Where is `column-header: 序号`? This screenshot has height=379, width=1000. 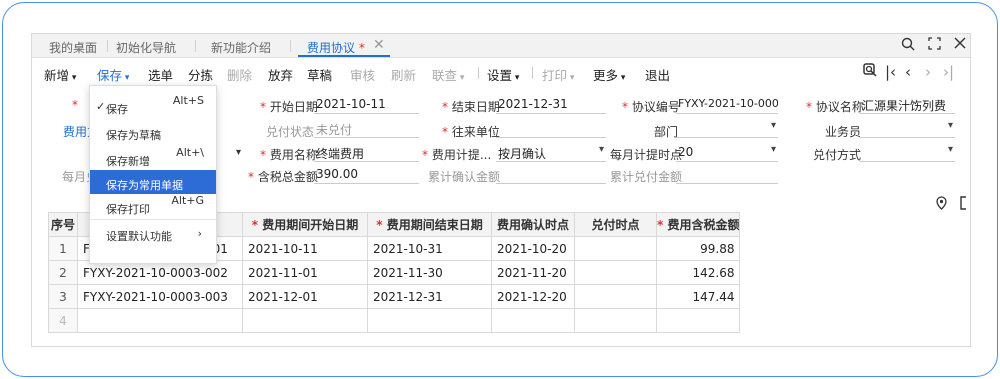
column-header: 序号 is located at coordinates (63, 224).